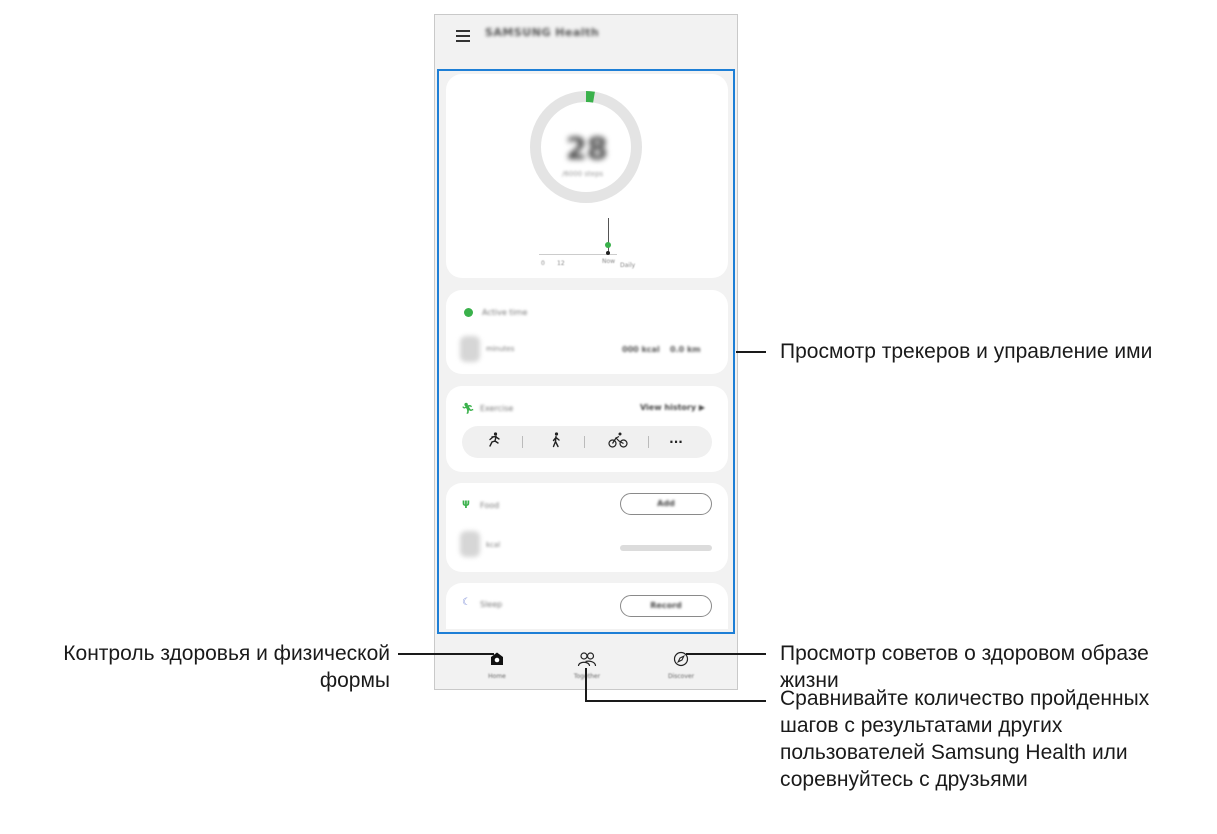 This screenshot has height=834, width=1217. What do you see at coordinates (195, 667) in the screenshot?
I see `callout-health: Контроль здоровья и физической формы` at bounding box center [195, 667].